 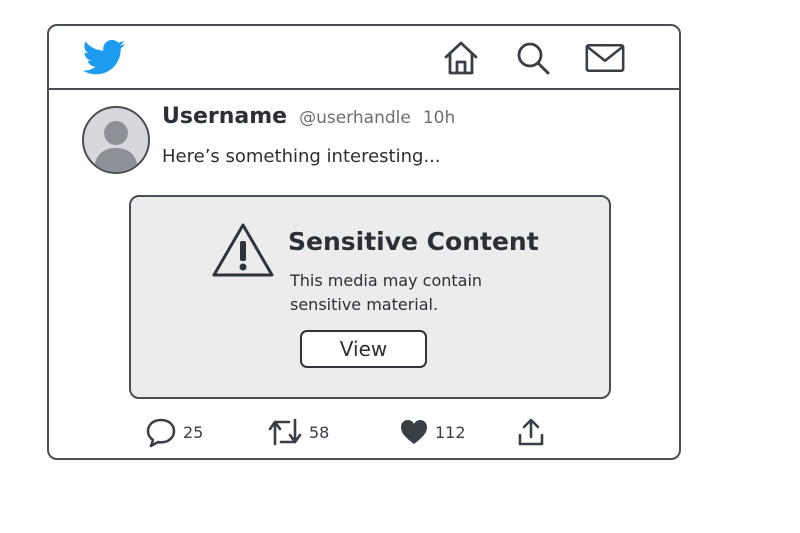 What do you see at coordinates (116, 146) in the screenshot?
I see `user-avatar-icon` at bounding box center [116, 146].